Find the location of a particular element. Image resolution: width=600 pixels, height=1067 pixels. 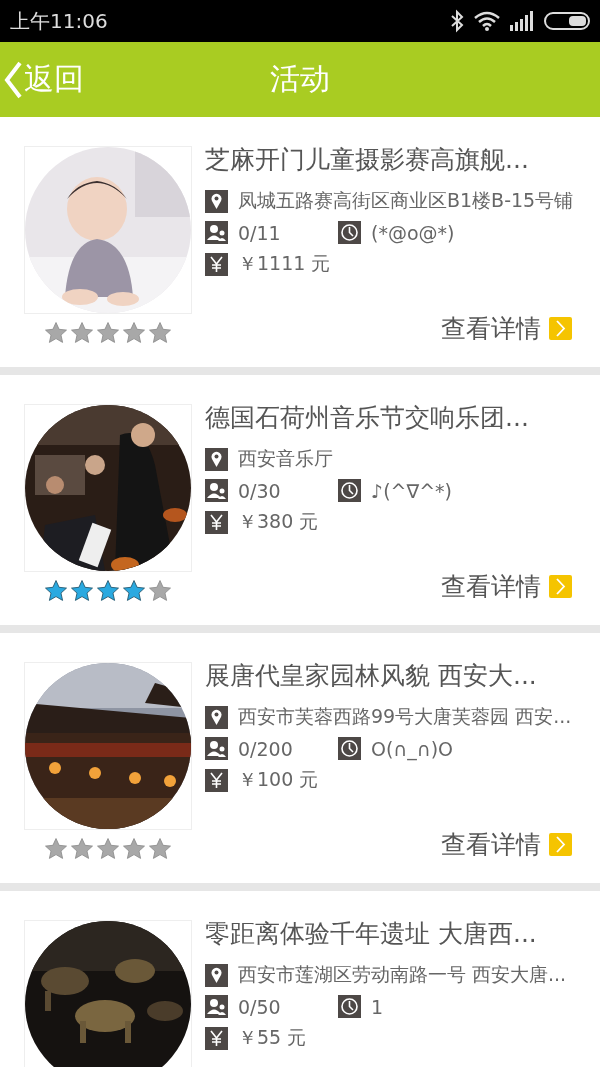

event-price: ￥380 元 is located at coordinates (278, 521).